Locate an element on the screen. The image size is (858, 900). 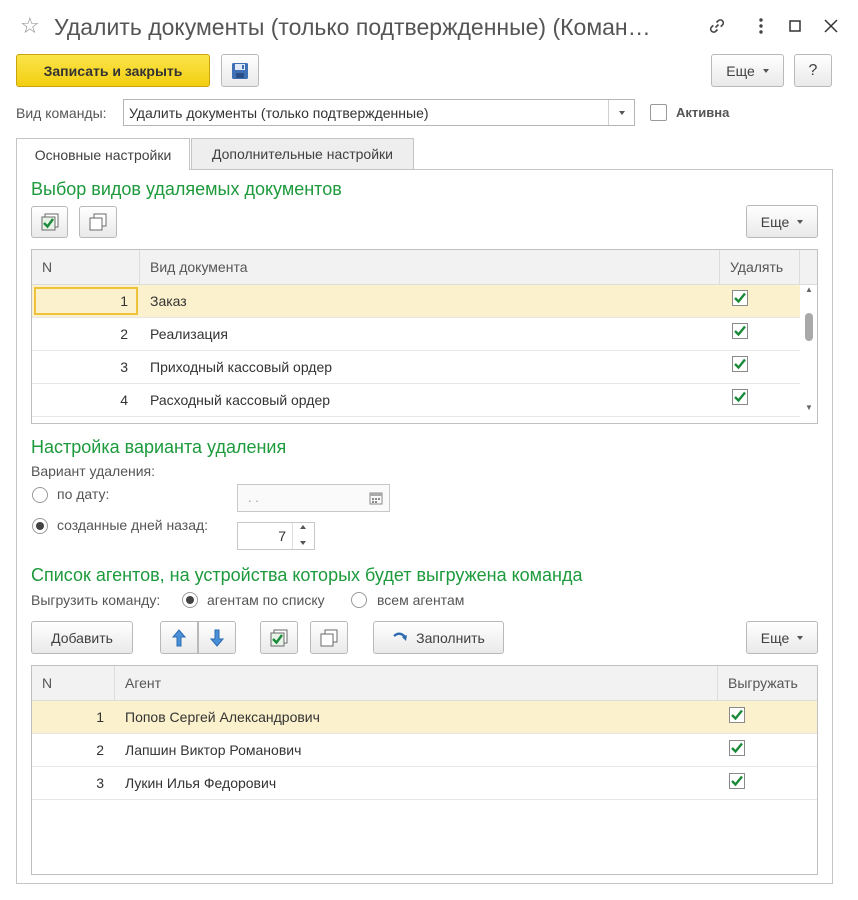
doc-more-button: Еще is located at coordinates (782, 221).